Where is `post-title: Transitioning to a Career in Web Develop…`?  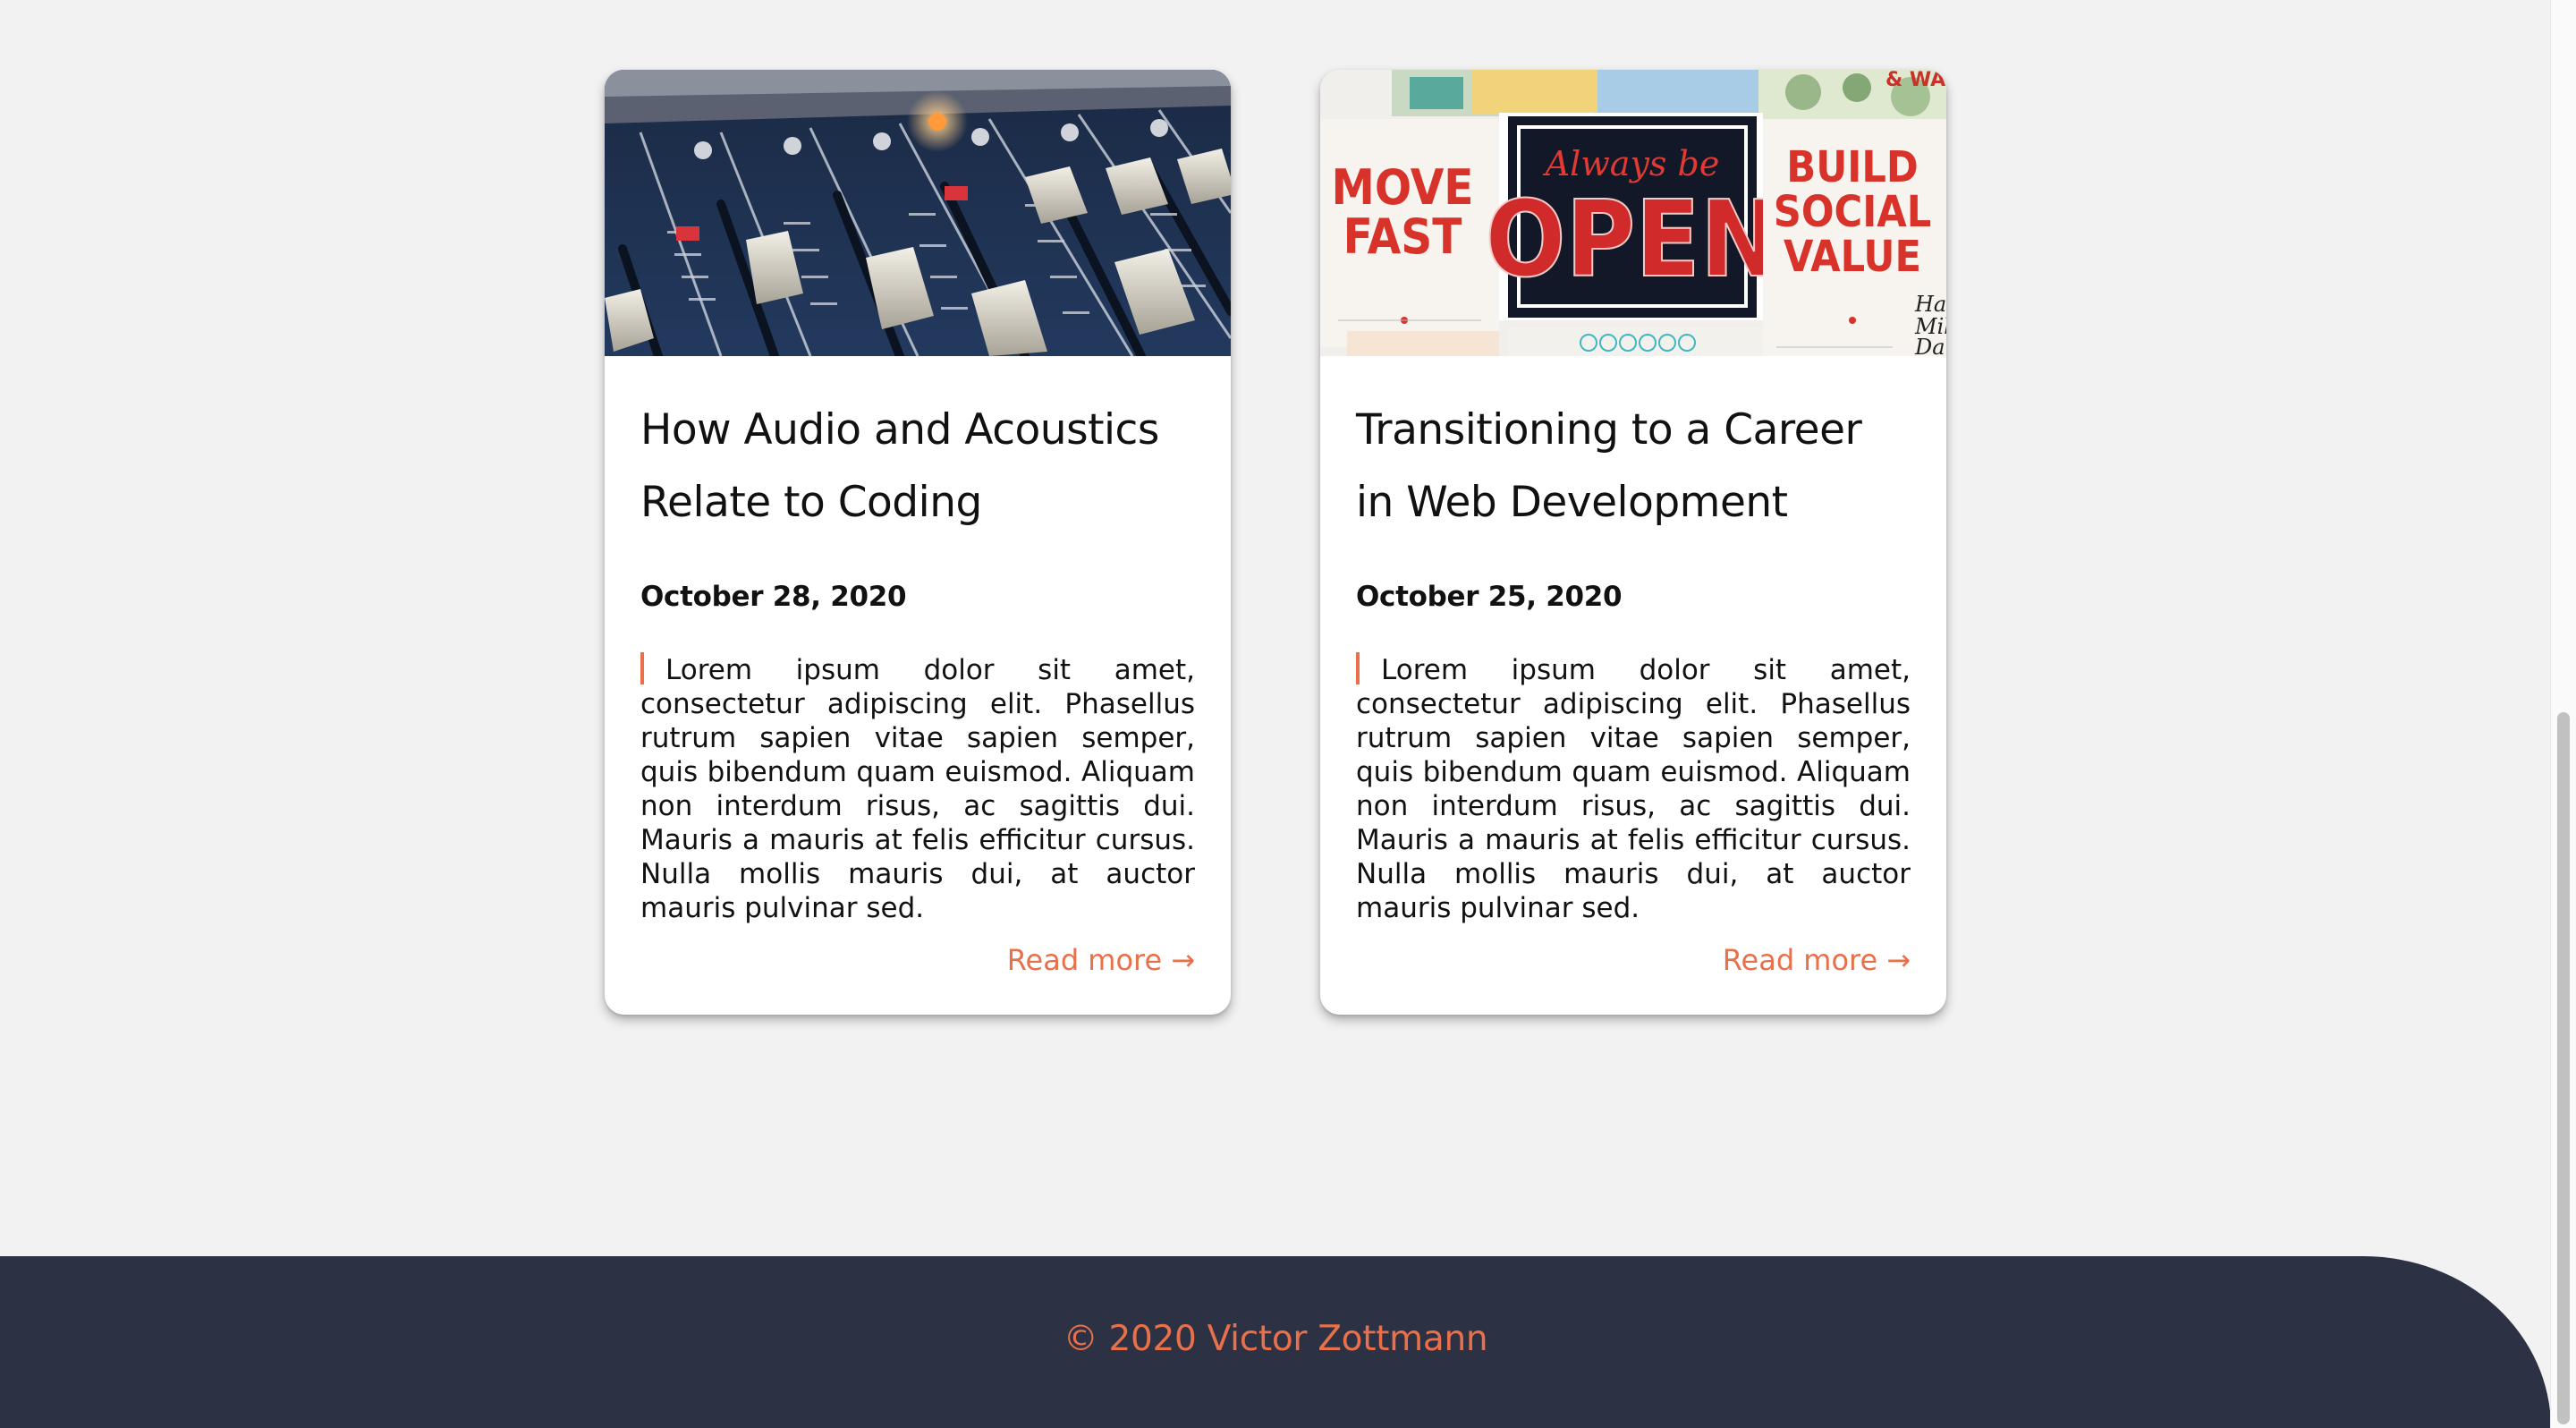 post-title: Transitioning to a Career in Web Develop… is located at coordinates (1633, 466).